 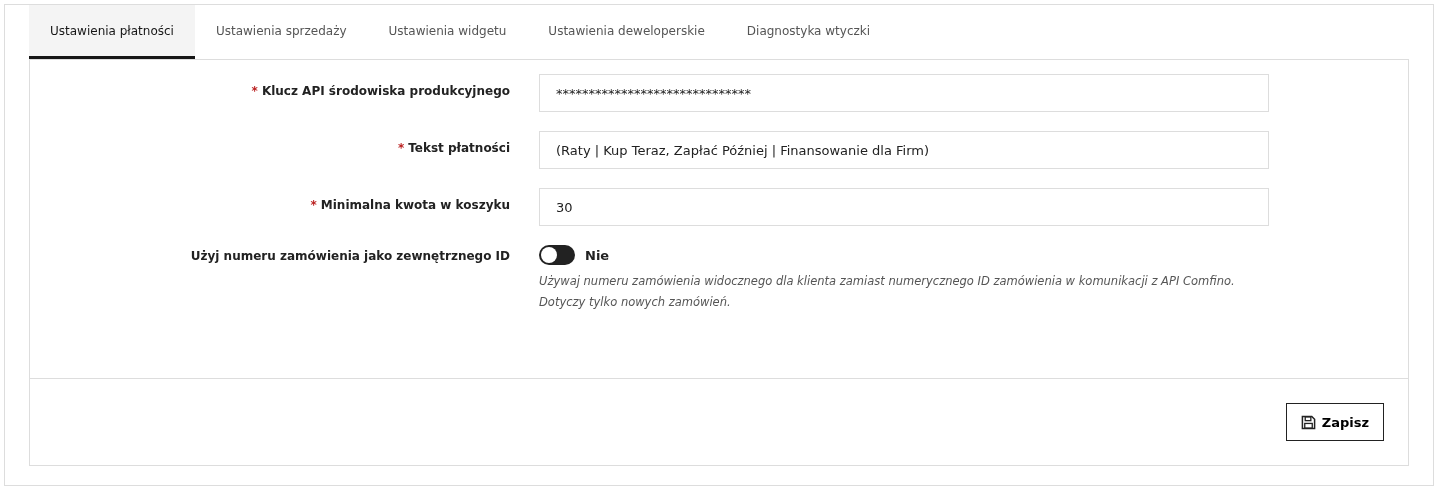 I want to click on input-field: ******************************, so click(x=904, y=93).